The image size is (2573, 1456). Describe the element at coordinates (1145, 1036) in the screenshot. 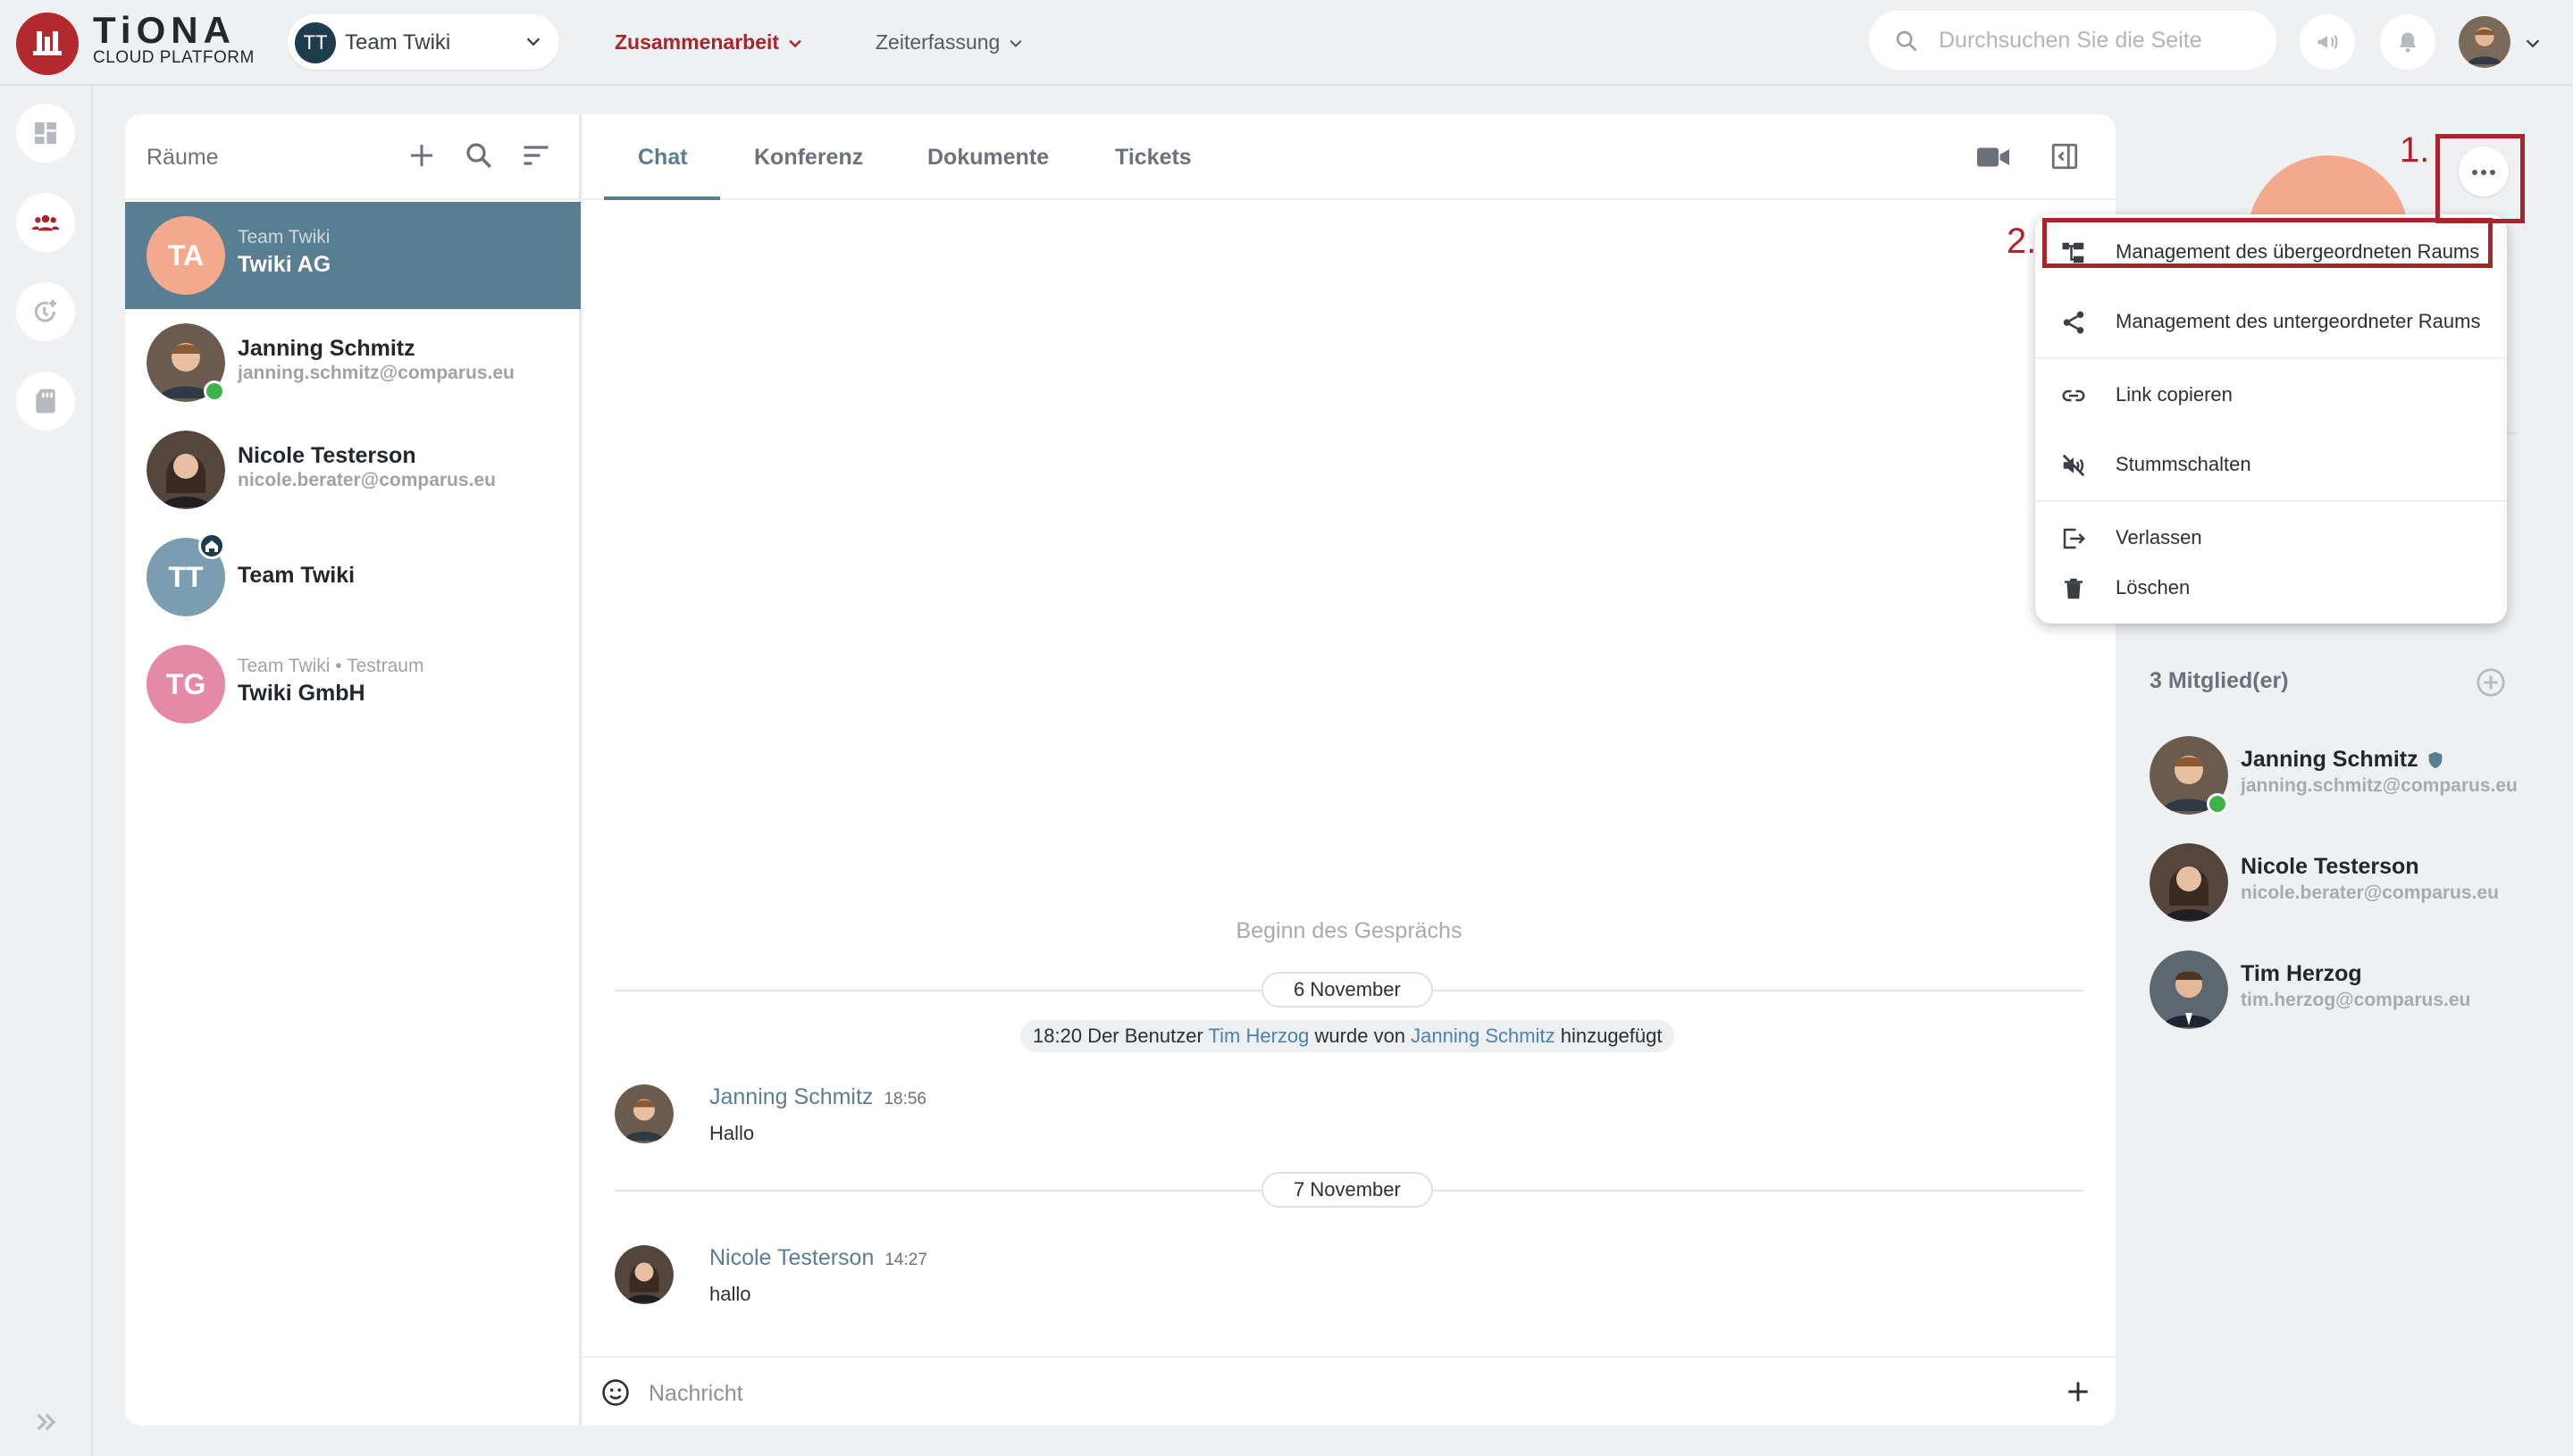

I see `system-message-text: Der Benutzer` at that location.